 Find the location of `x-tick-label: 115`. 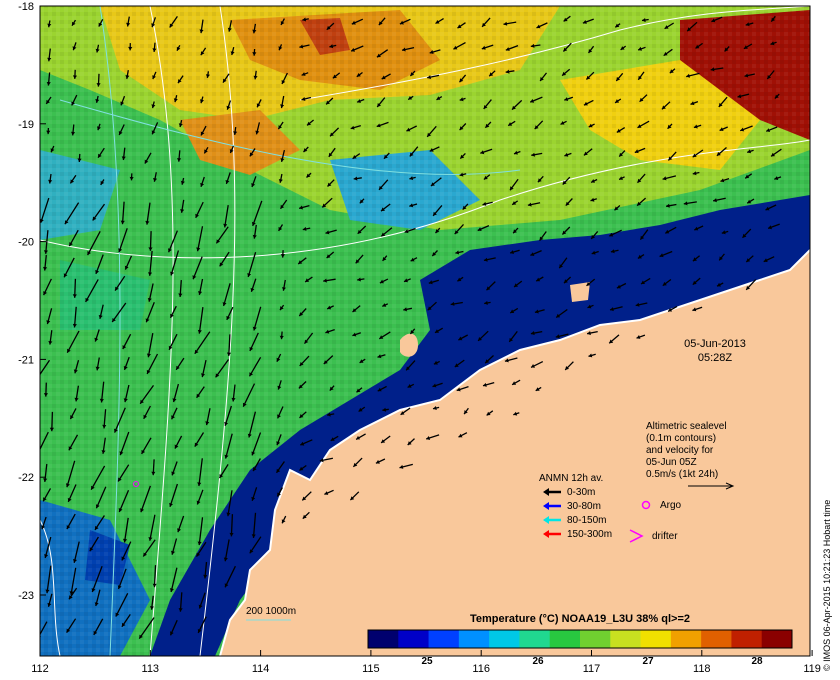

x-tick-label: 115 is located at coordinates (371, 669).